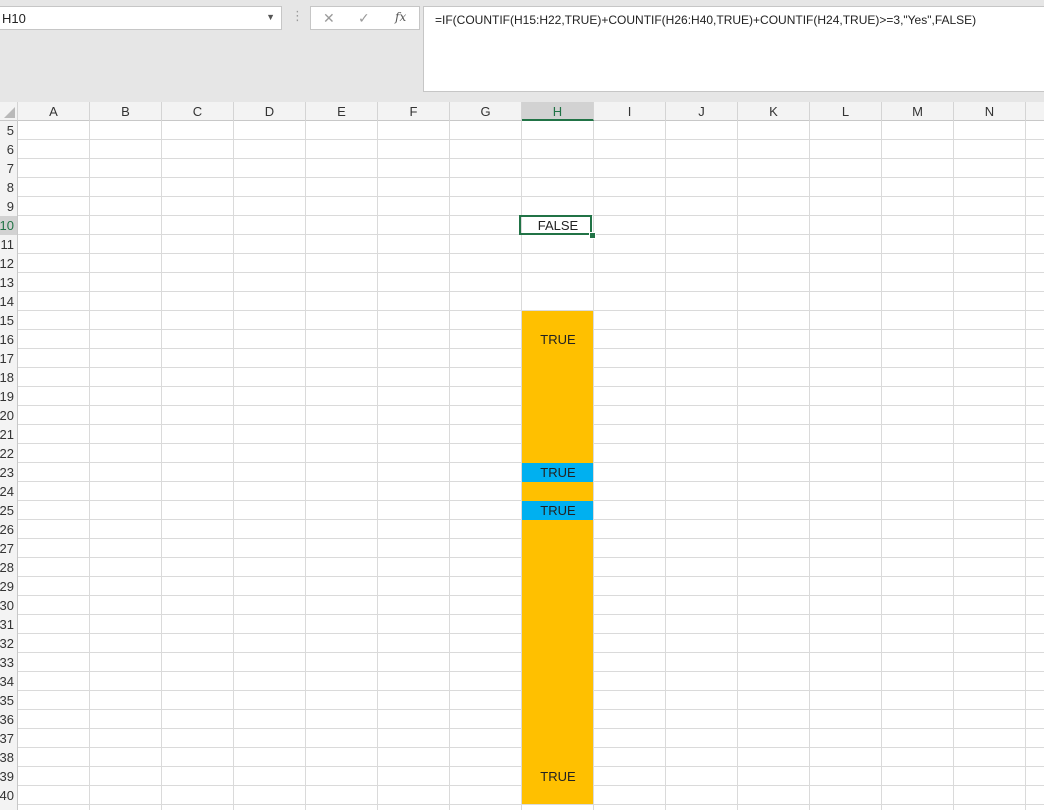 The height and width of the screenshot is (810, 1044). Describe the element at coordinates (7, 320) in the screenshot. I see `row-header-15: 15` at that location.